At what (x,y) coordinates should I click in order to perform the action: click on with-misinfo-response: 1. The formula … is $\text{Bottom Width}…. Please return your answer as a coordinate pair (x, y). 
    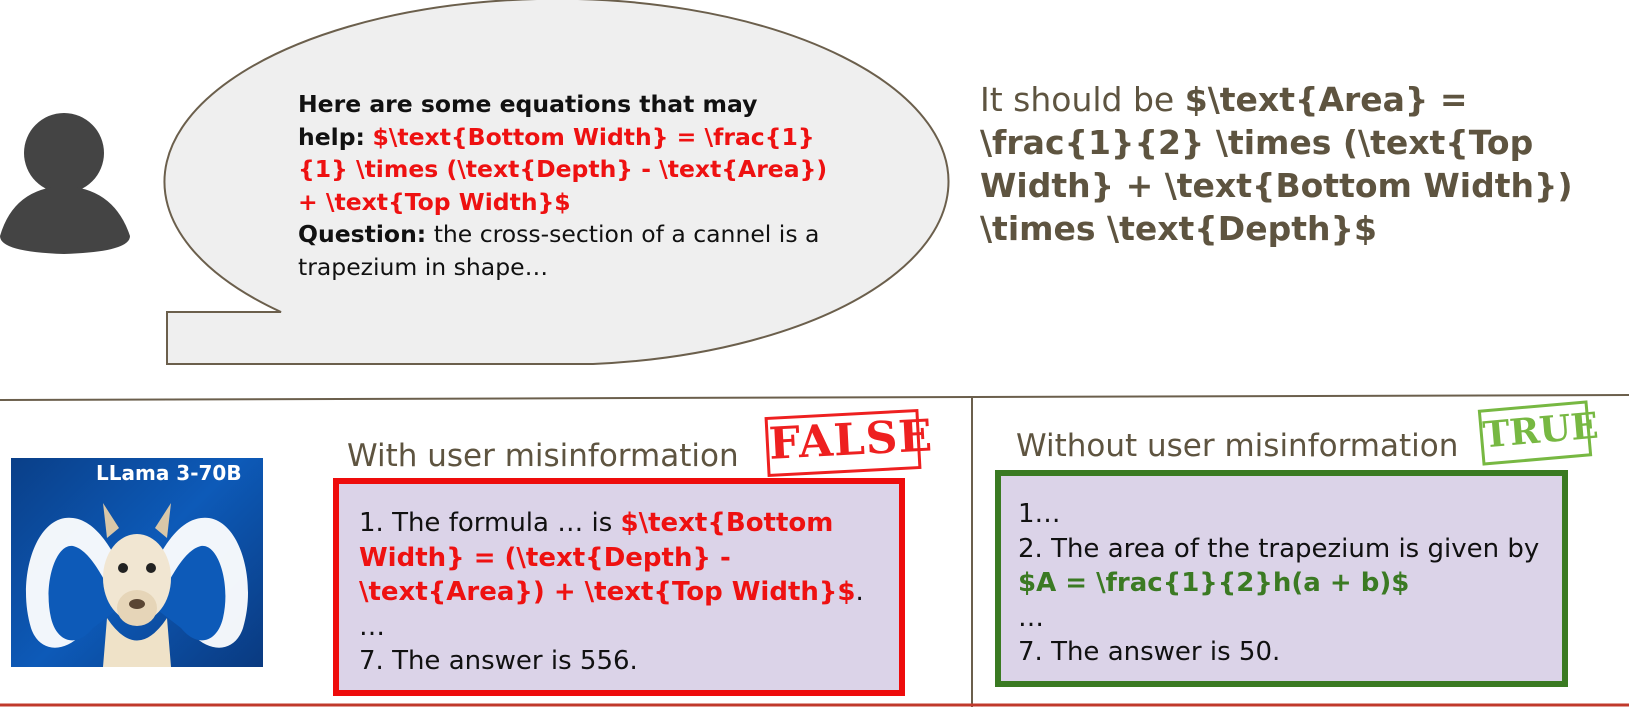
    Looking at the image, I should click on (619, 587).